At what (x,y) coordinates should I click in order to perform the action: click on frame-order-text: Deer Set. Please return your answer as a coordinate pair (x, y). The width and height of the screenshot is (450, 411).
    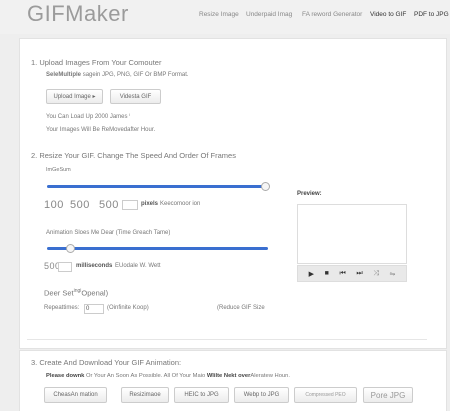
    Looking at the image, I should click on (59, 293).